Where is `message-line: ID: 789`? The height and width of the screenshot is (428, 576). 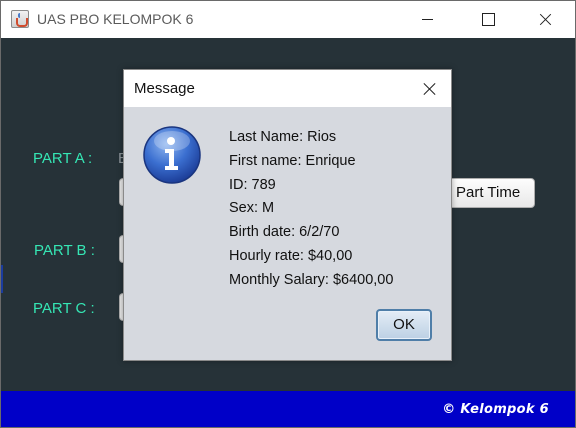
message-line: ID: 789 is located at coordinates (252, 184).